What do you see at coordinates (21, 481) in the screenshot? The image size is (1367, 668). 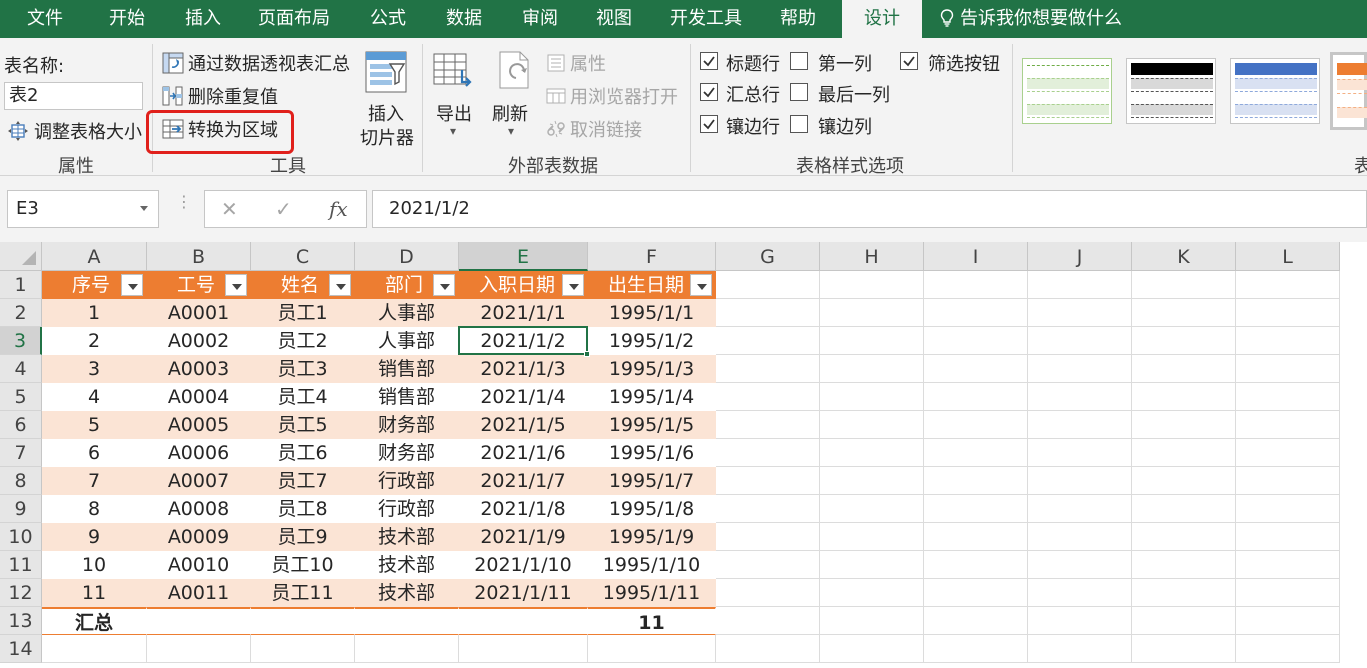 I see `row-header-8: 8` at bounding box center [21, 481].